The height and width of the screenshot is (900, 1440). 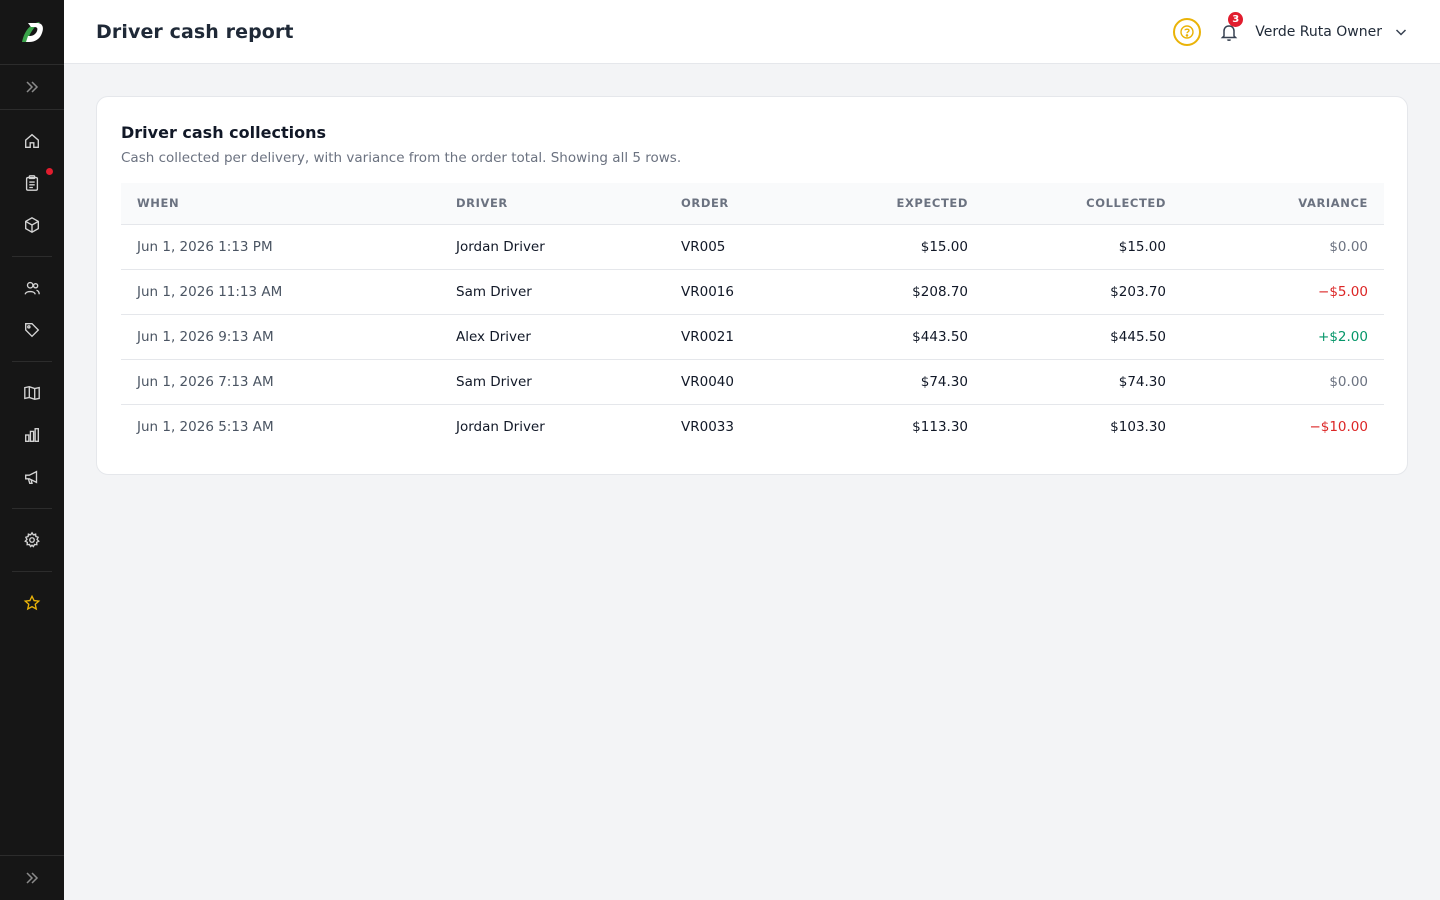 I want to click on topbar: Driver cash report 3 Verde Ruta Owner, so click(x=752, y=32).